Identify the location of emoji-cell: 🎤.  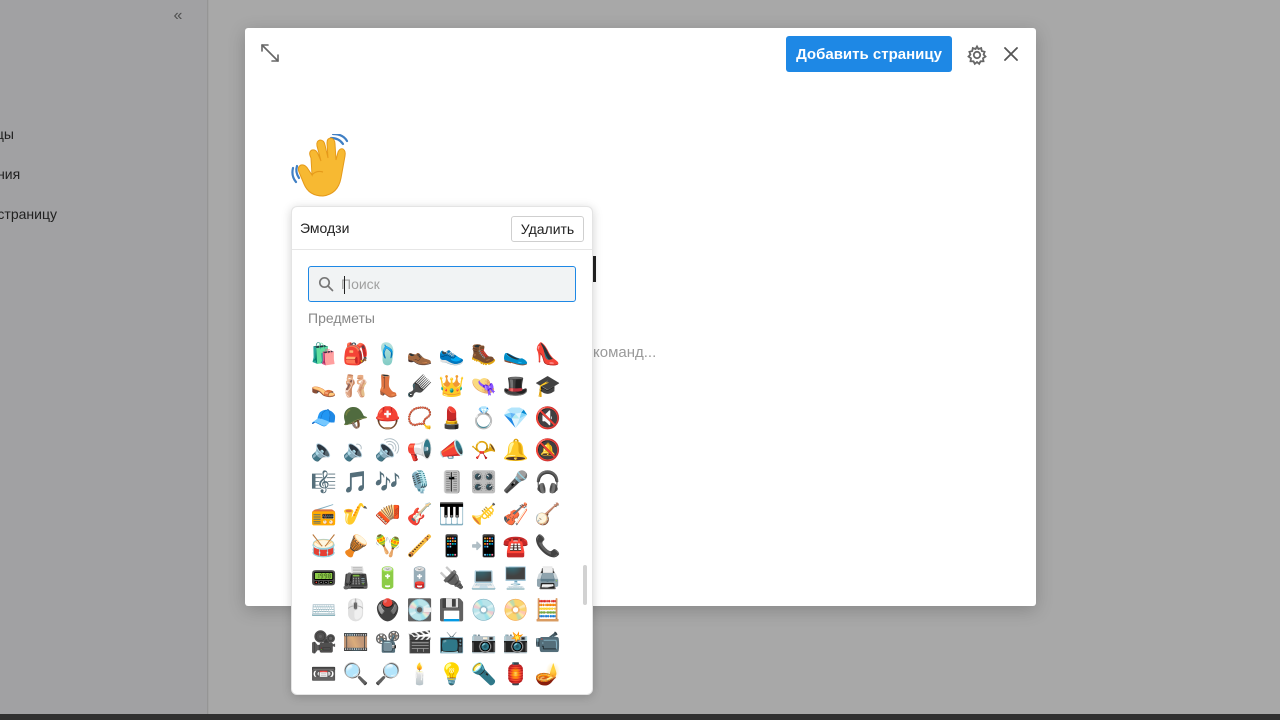
(516, 482).